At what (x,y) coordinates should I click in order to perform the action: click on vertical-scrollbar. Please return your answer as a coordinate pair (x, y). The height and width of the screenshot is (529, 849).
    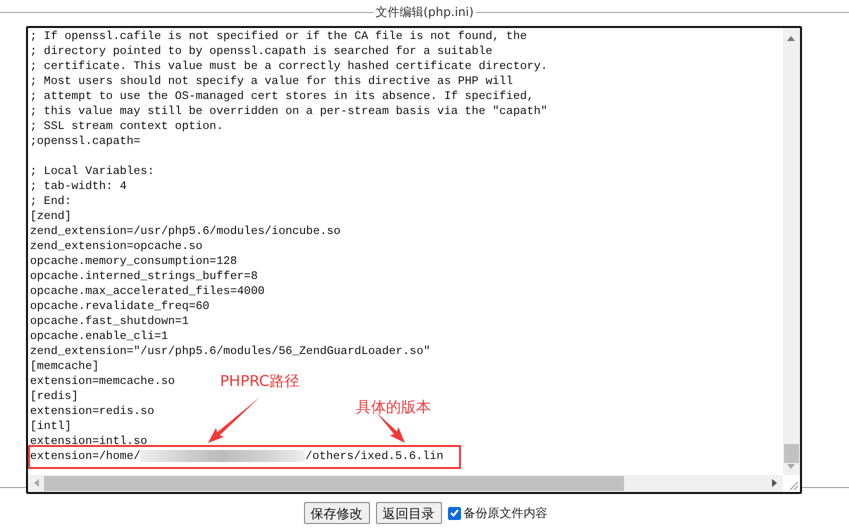
    Looking at the image, I should click on (791, 251).